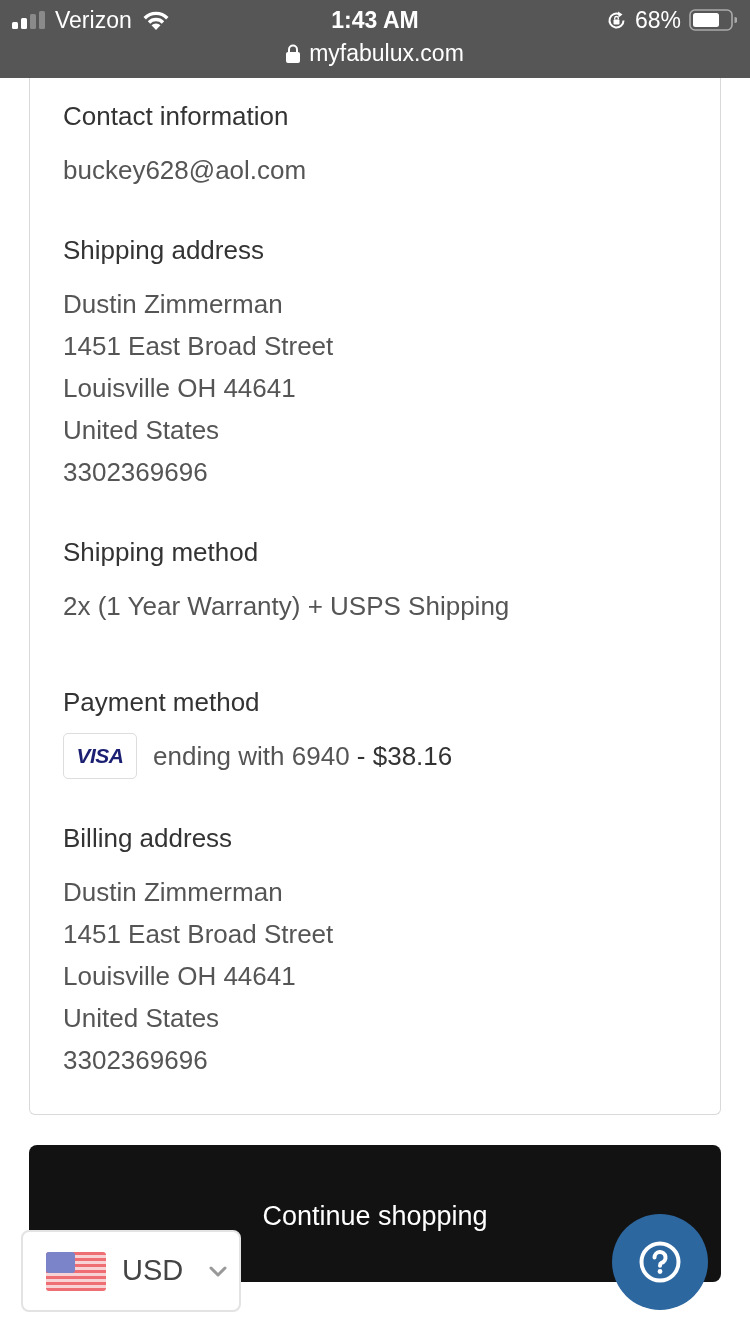  What do you see at coordinates (93, 20) in the screenshot?
I see `carrier-name: Verizon` at bounding box center [93, 20].